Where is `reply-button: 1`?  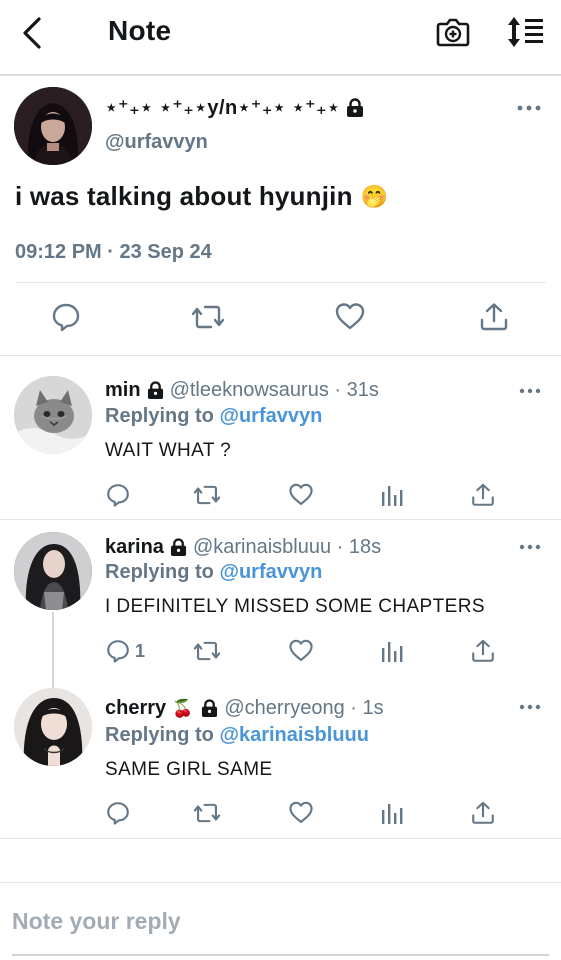 reply-button: 1 is located at coordinates (125, 651).